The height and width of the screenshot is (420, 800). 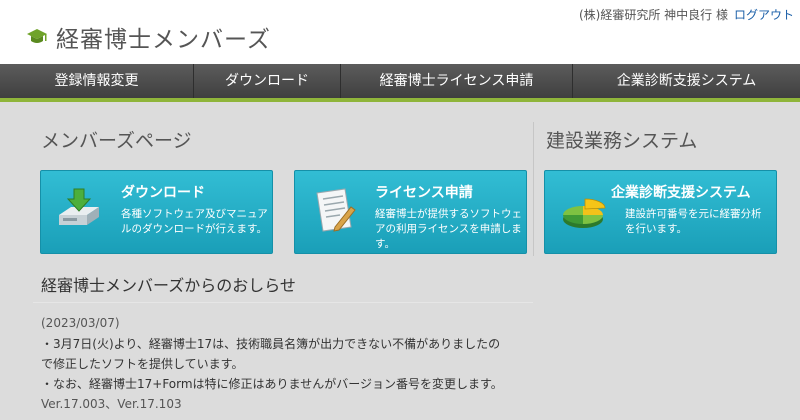 What do you see at coordinates (693, 214) in the screenshot?
I see `diagnosis-card-desc-line: 建設許可番号を元に経審分析` at bounding box center [693, 214].